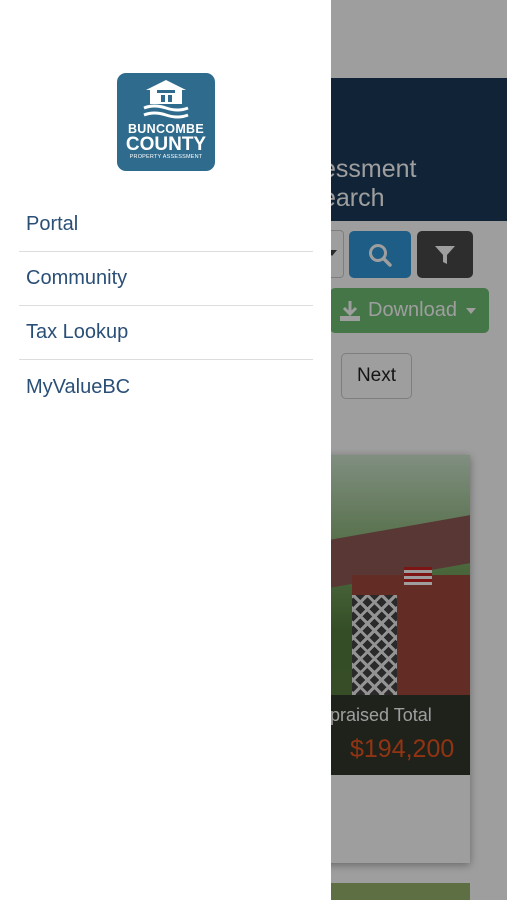  I want to click on nav-item-tax-lookup: Tax Lookup, so click(166, 333).